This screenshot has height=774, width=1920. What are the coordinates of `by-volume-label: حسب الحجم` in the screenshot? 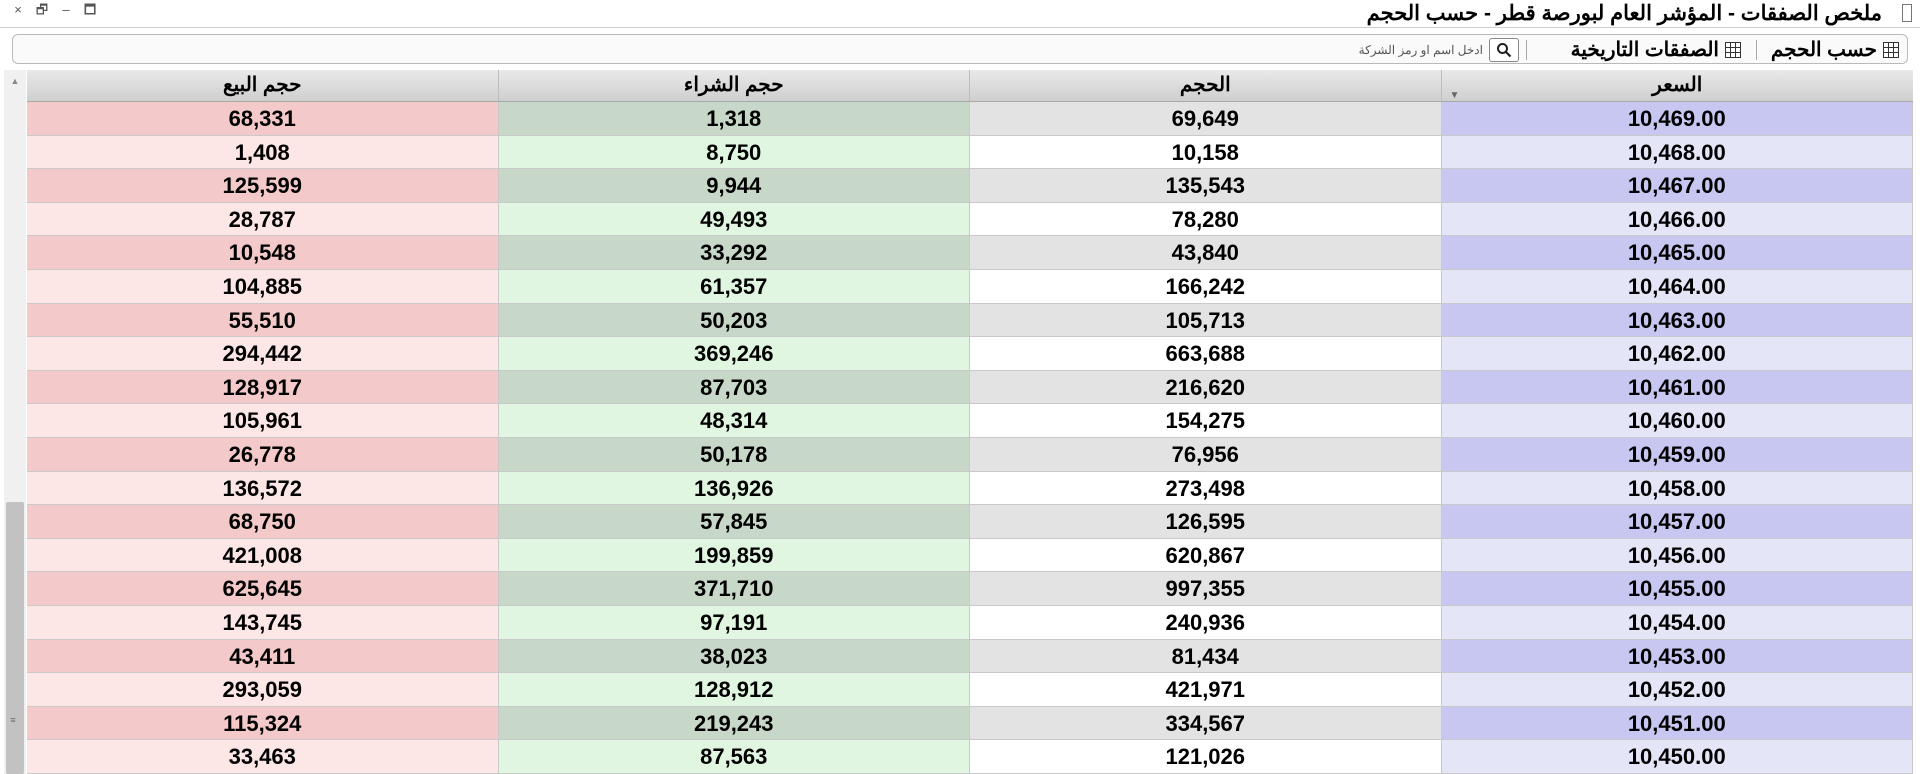 It's located at (1823, 50).